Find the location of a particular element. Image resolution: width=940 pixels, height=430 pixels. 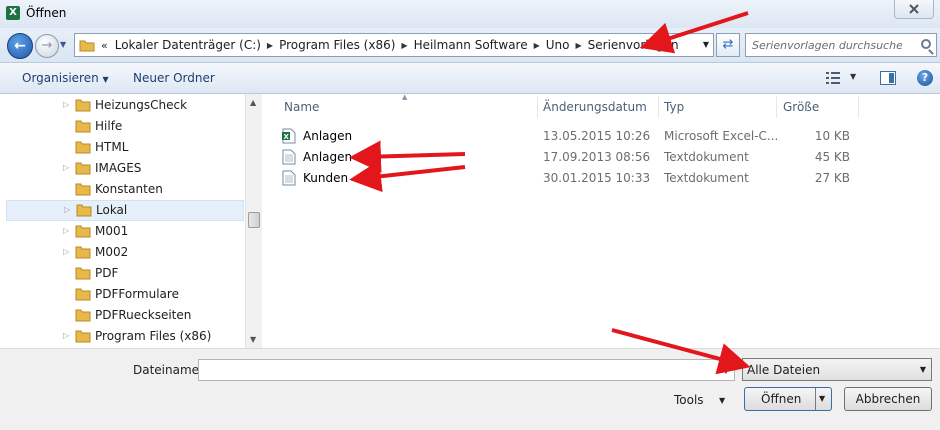

excel-file-icon: X is located at coordinates (289, 136).